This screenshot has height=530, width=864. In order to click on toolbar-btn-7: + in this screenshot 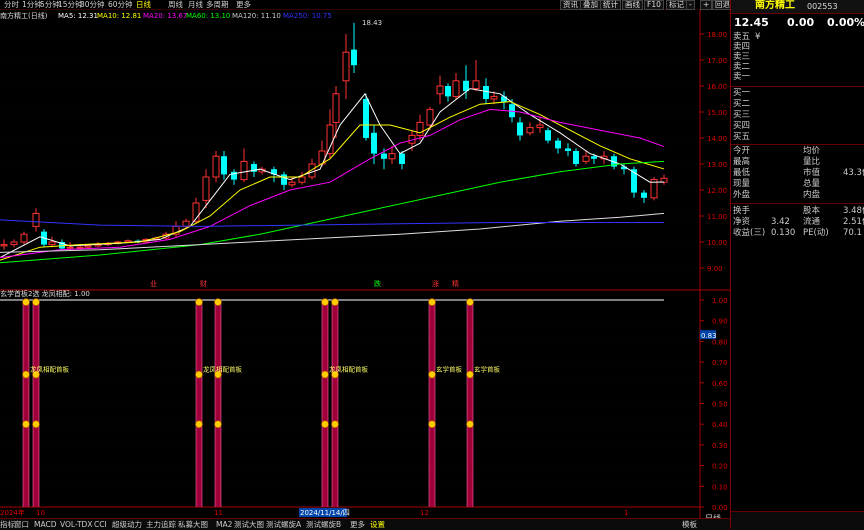, I will do `click(706, 5)`.